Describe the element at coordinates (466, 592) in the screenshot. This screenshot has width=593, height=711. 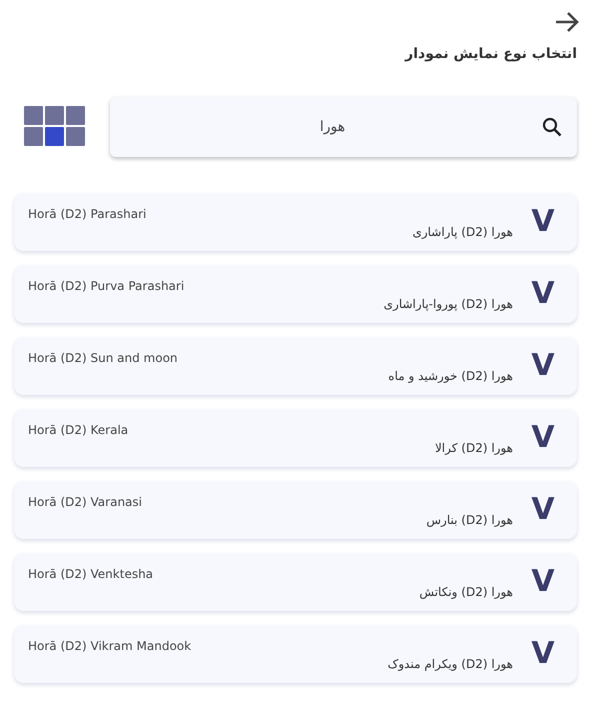
I see `item-subtitle: هورا (D2) ونکاتش` at that location.